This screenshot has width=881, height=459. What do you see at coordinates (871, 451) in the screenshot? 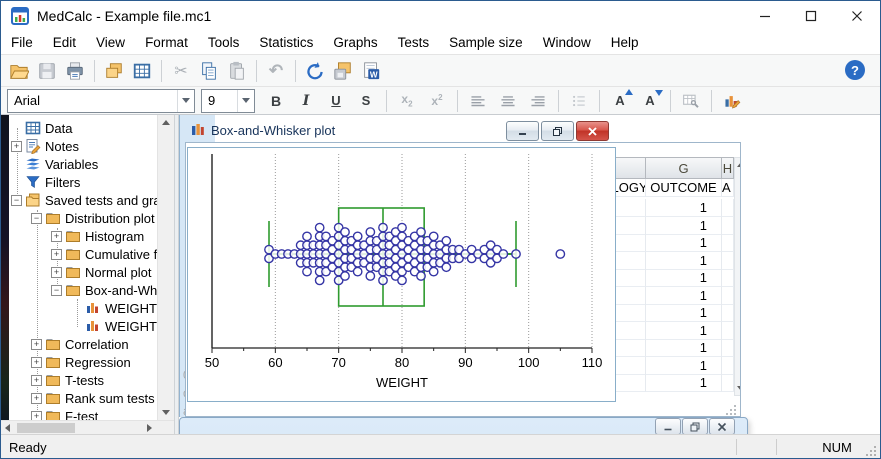
I see `resize-grip` at bounding box center [871, 451].